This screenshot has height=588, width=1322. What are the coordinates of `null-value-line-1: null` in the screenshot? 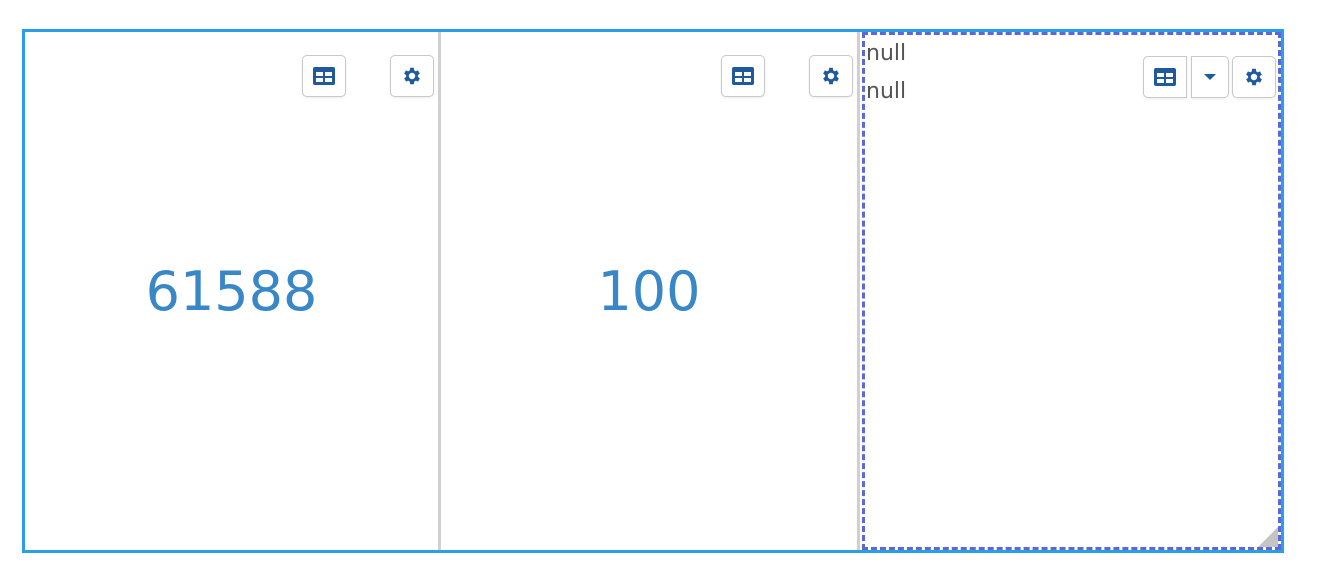 It's located at (886, 53).